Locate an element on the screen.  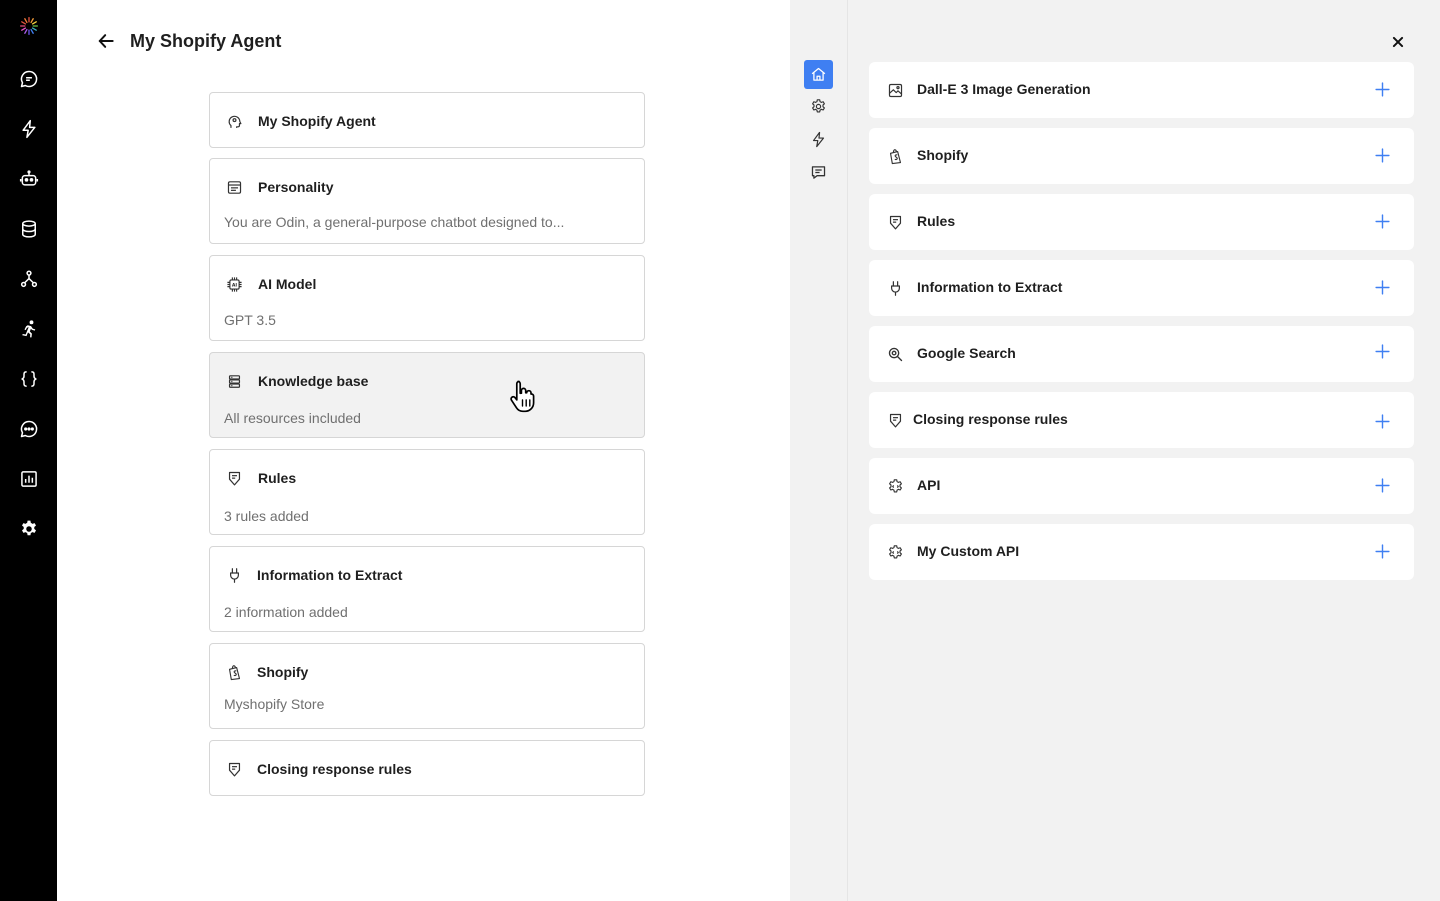
nav-home is located at coordinates (818, 74).